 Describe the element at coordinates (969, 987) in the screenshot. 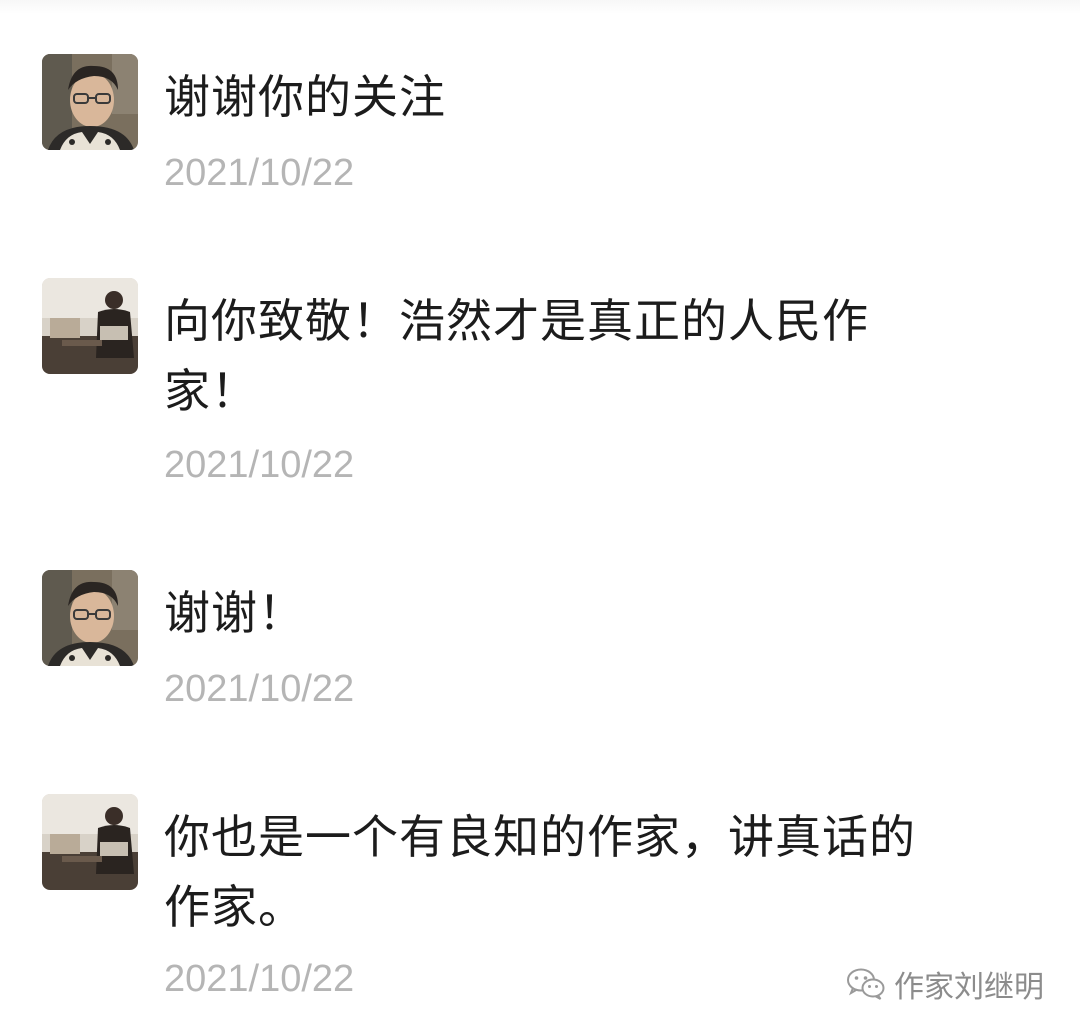

I see `watermark-label: 作家刘继明` at that location.